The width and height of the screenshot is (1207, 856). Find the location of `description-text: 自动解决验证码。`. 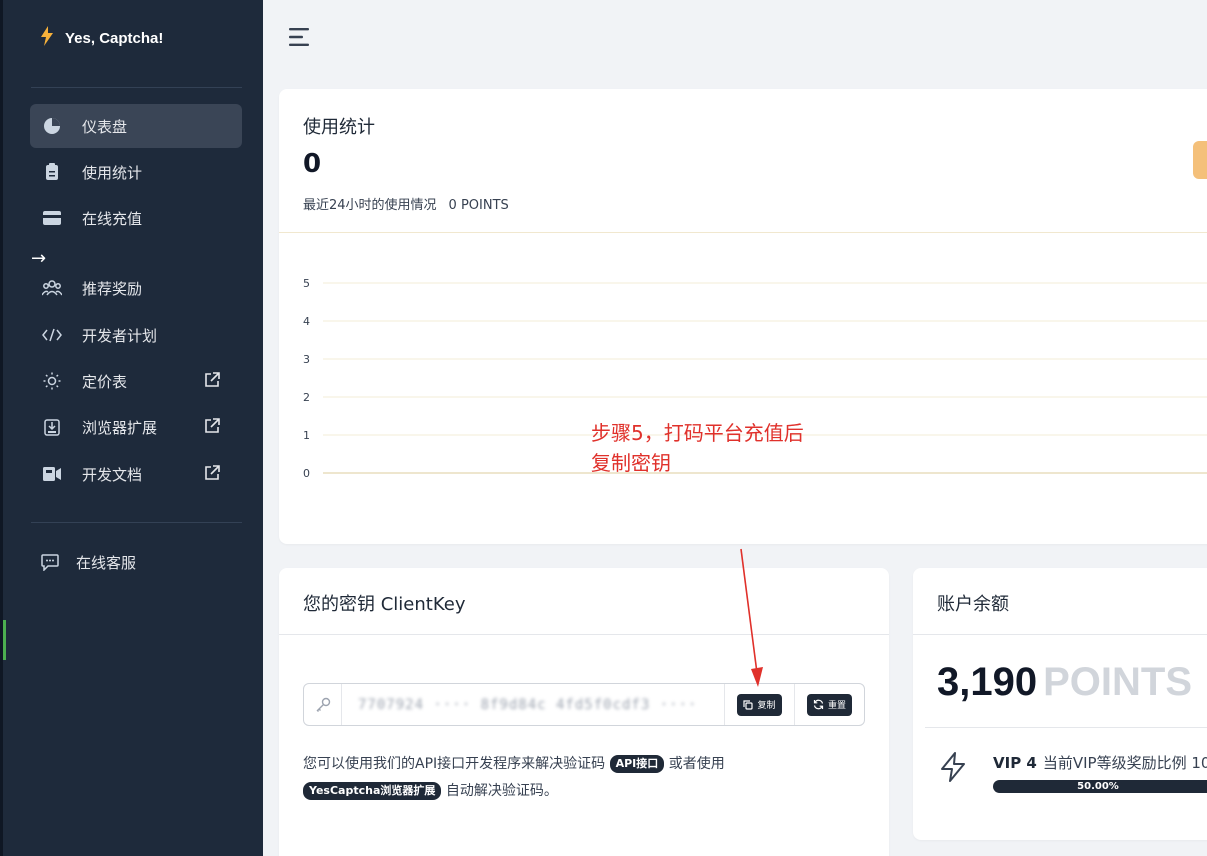

description-text: 自动解决验证码。 is located at coordinates (501, 791).